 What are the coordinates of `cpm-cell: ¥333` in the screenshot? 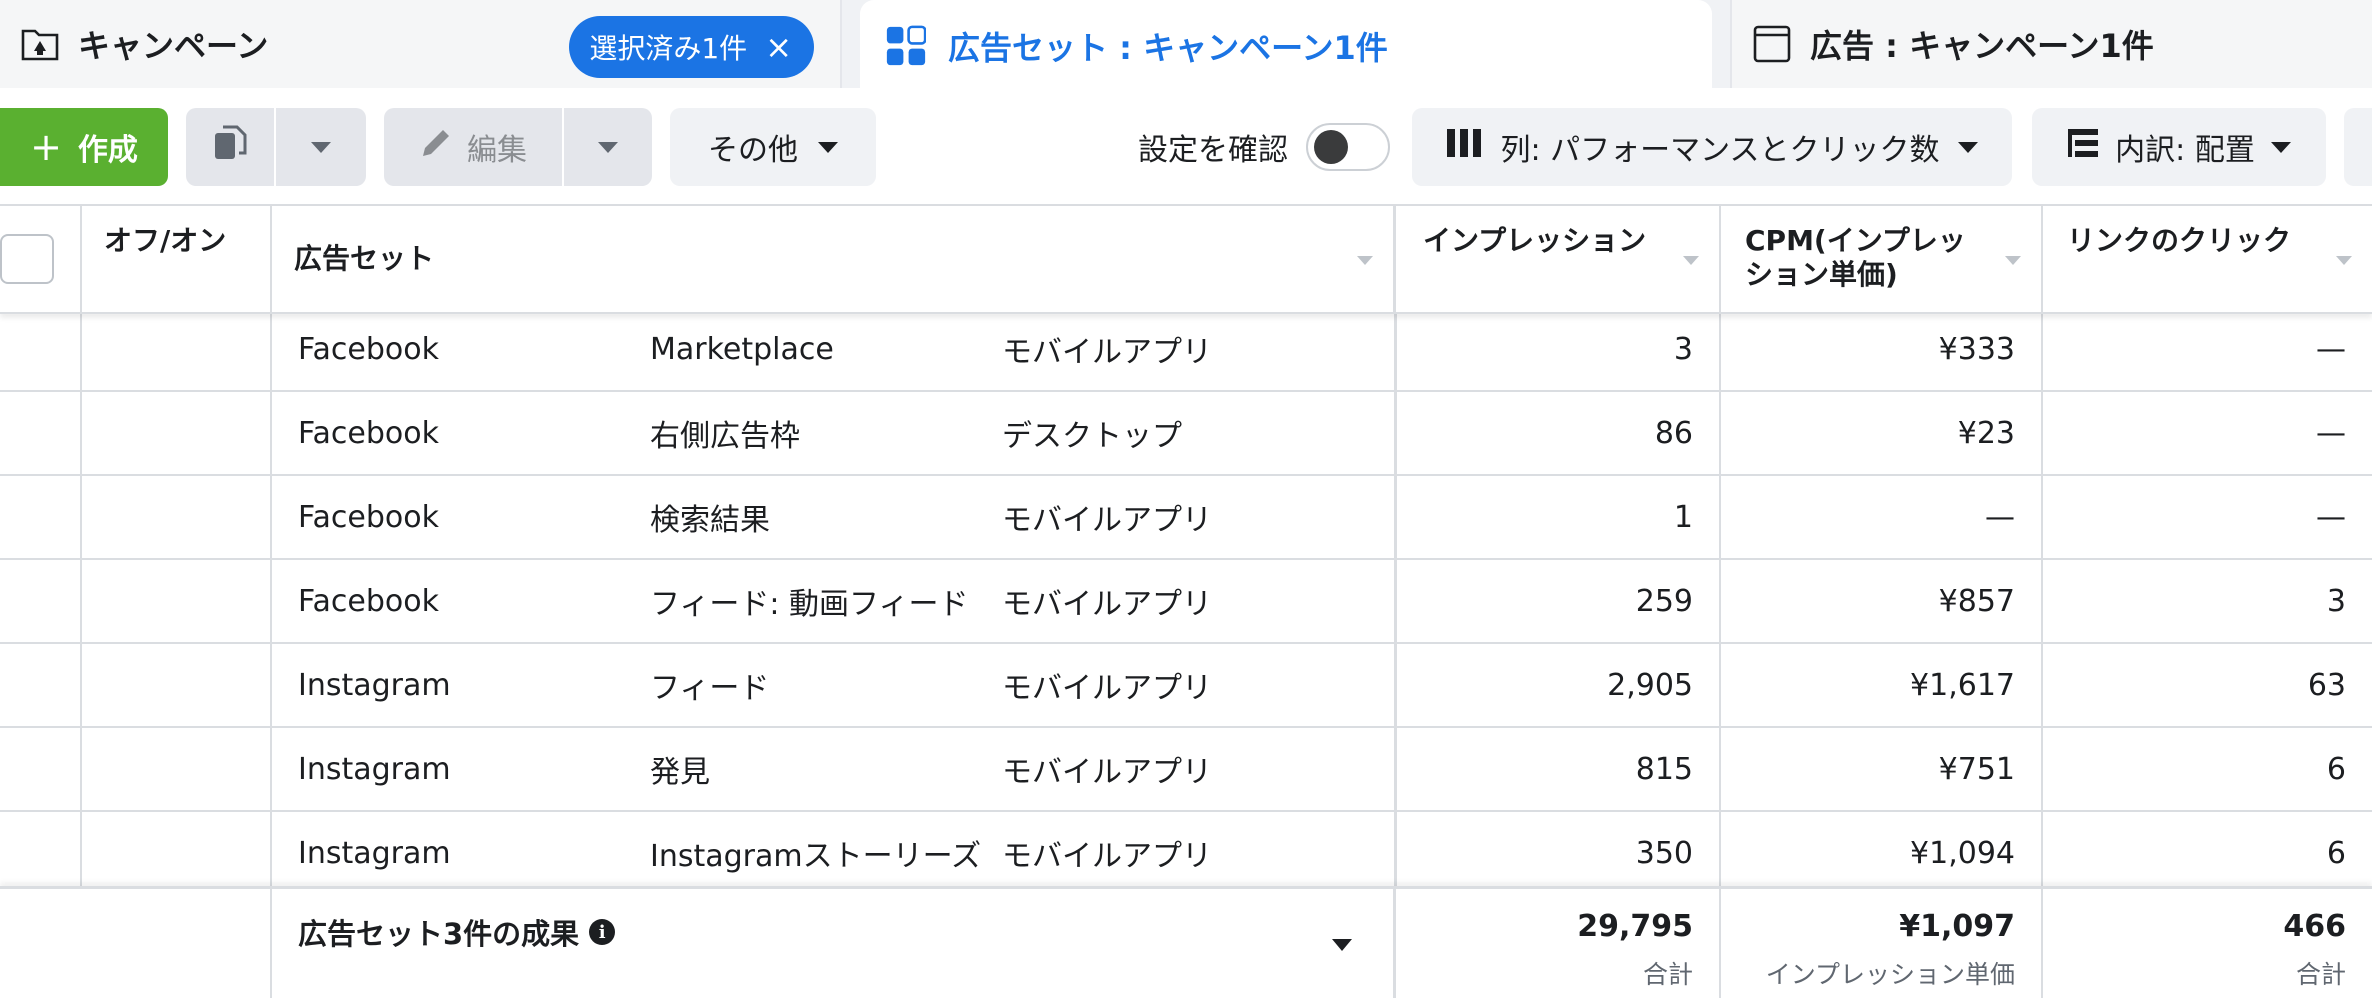 It's located at (1882, 352).